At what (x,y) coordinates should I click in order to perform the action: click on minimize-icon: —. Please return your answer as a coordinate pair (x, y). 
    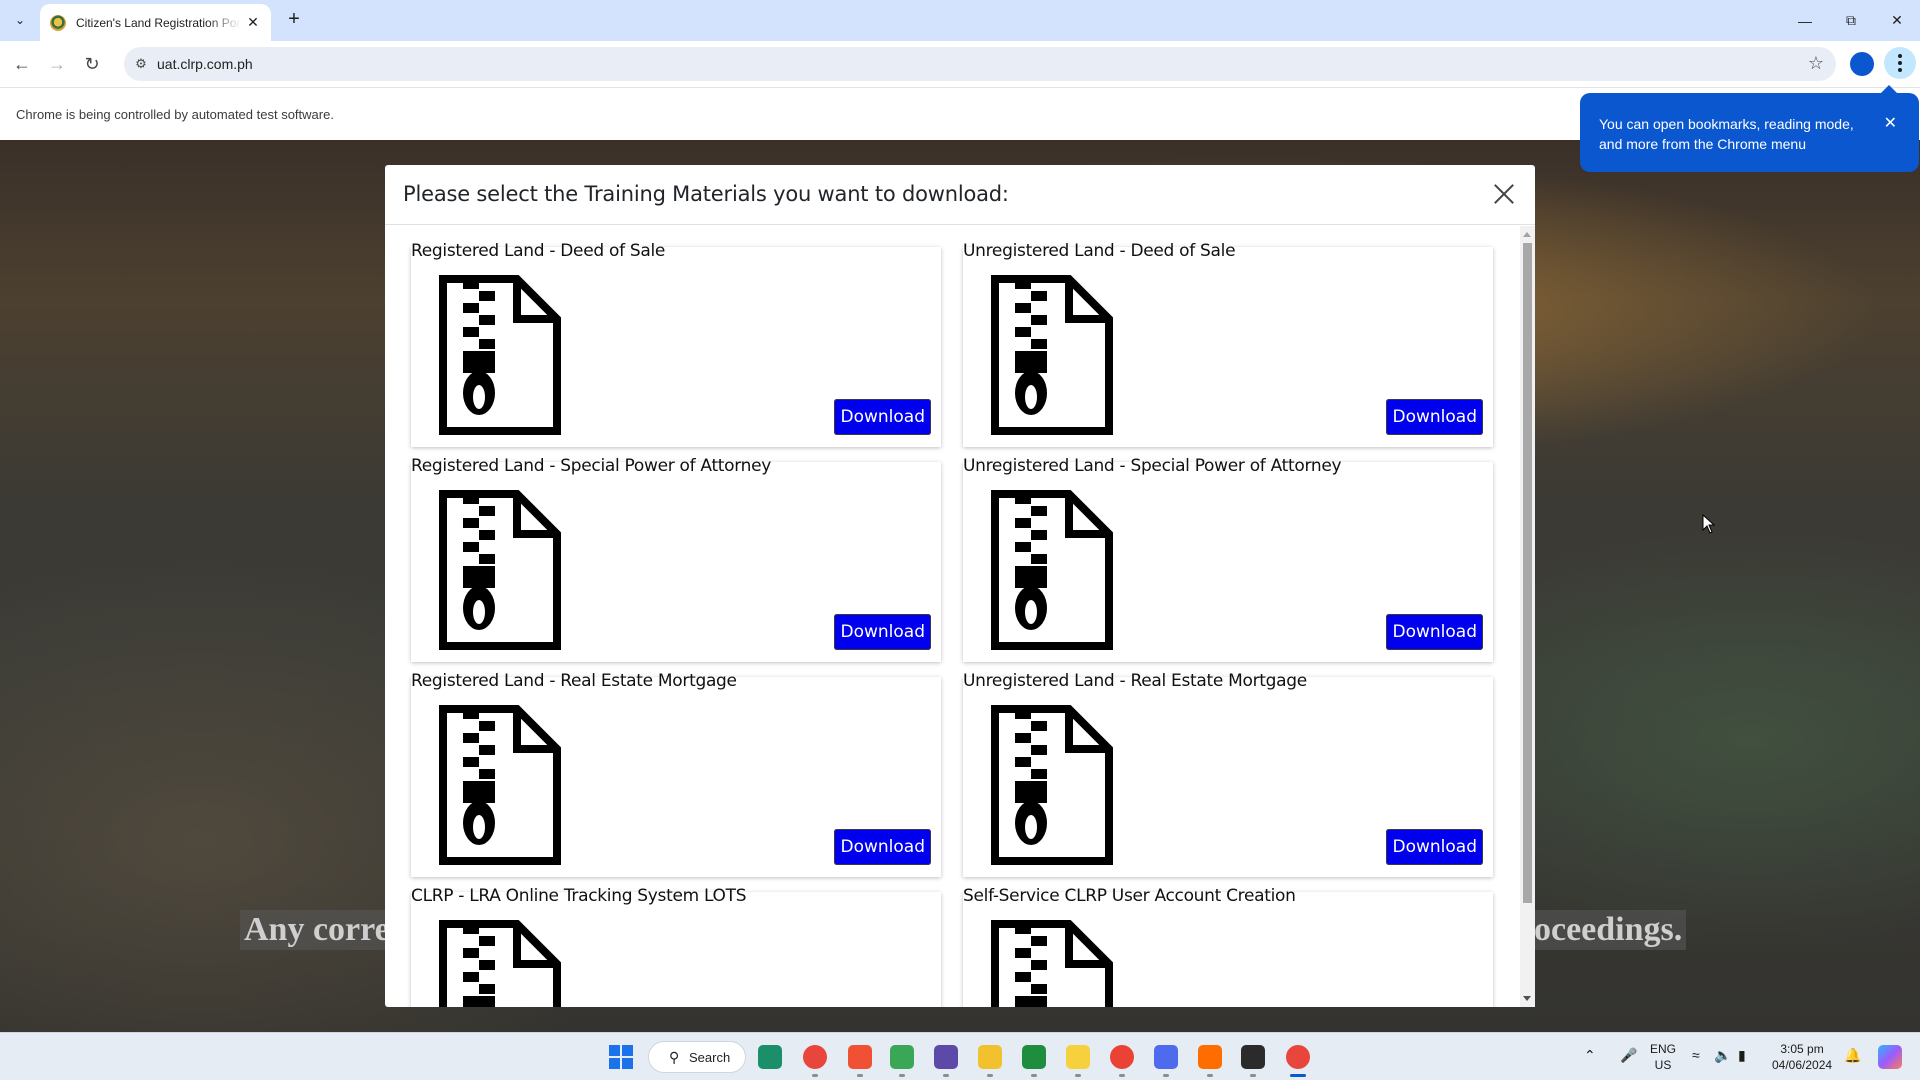
    Looking at the image, I should click on (1805, 20).